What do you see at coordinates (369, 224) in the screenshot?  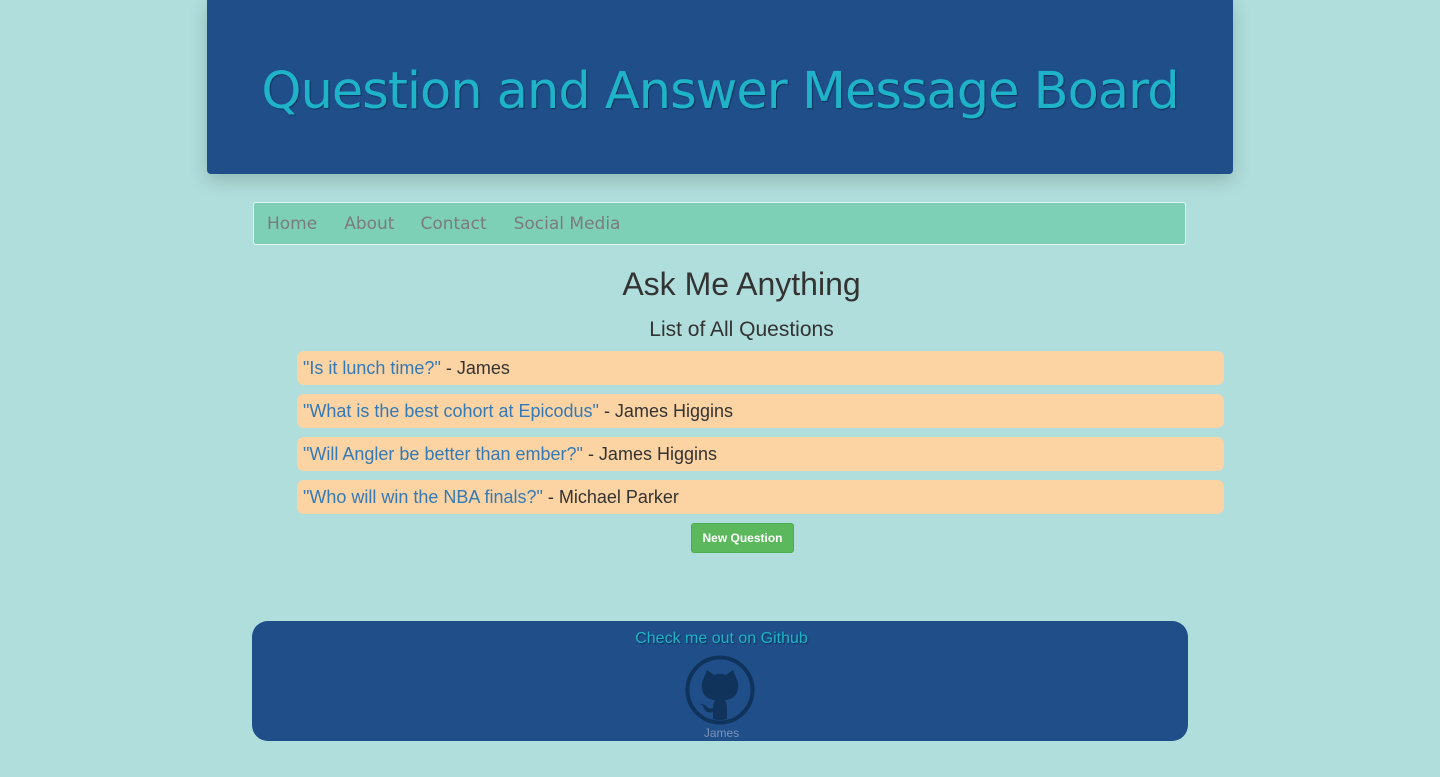 I see `nav-link-about: About` at bounding box center [369, 224].